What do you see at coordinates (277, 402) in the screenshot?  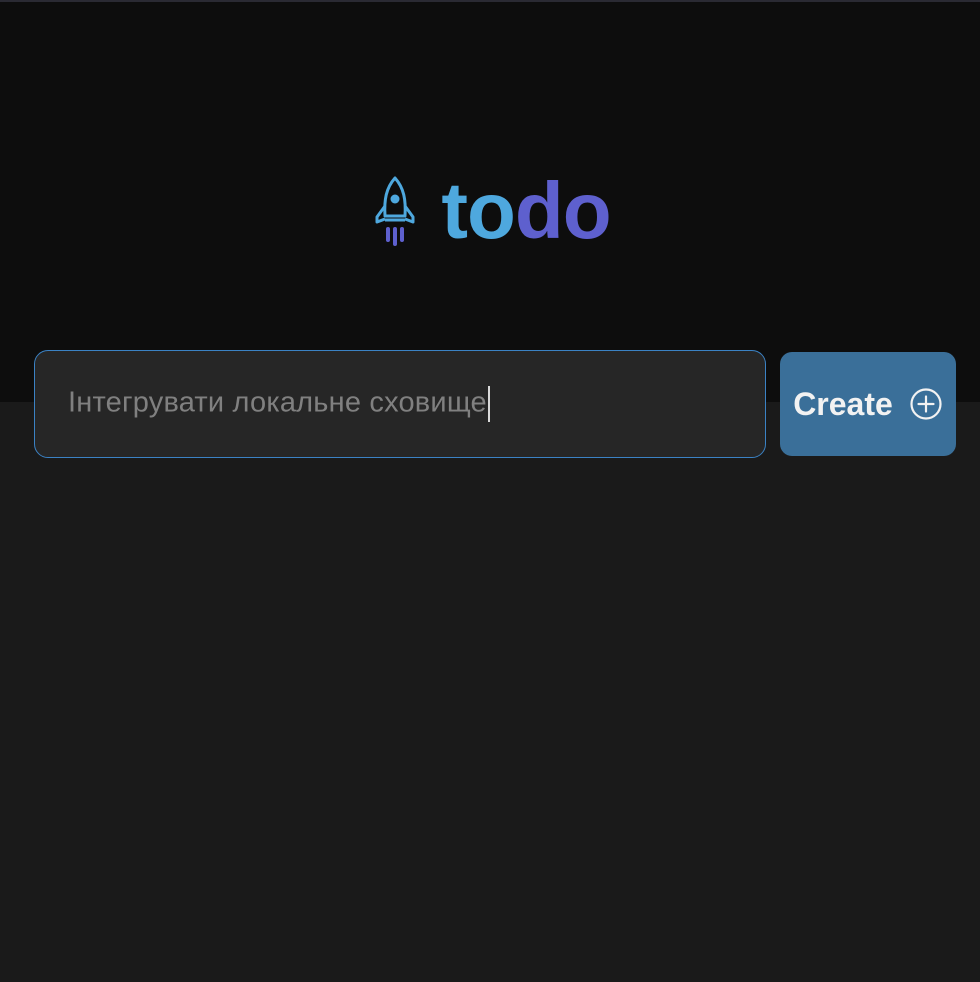 I see `new-task-input-text: Інтегрувати локальне сховище` at bounding box center [277, 402].